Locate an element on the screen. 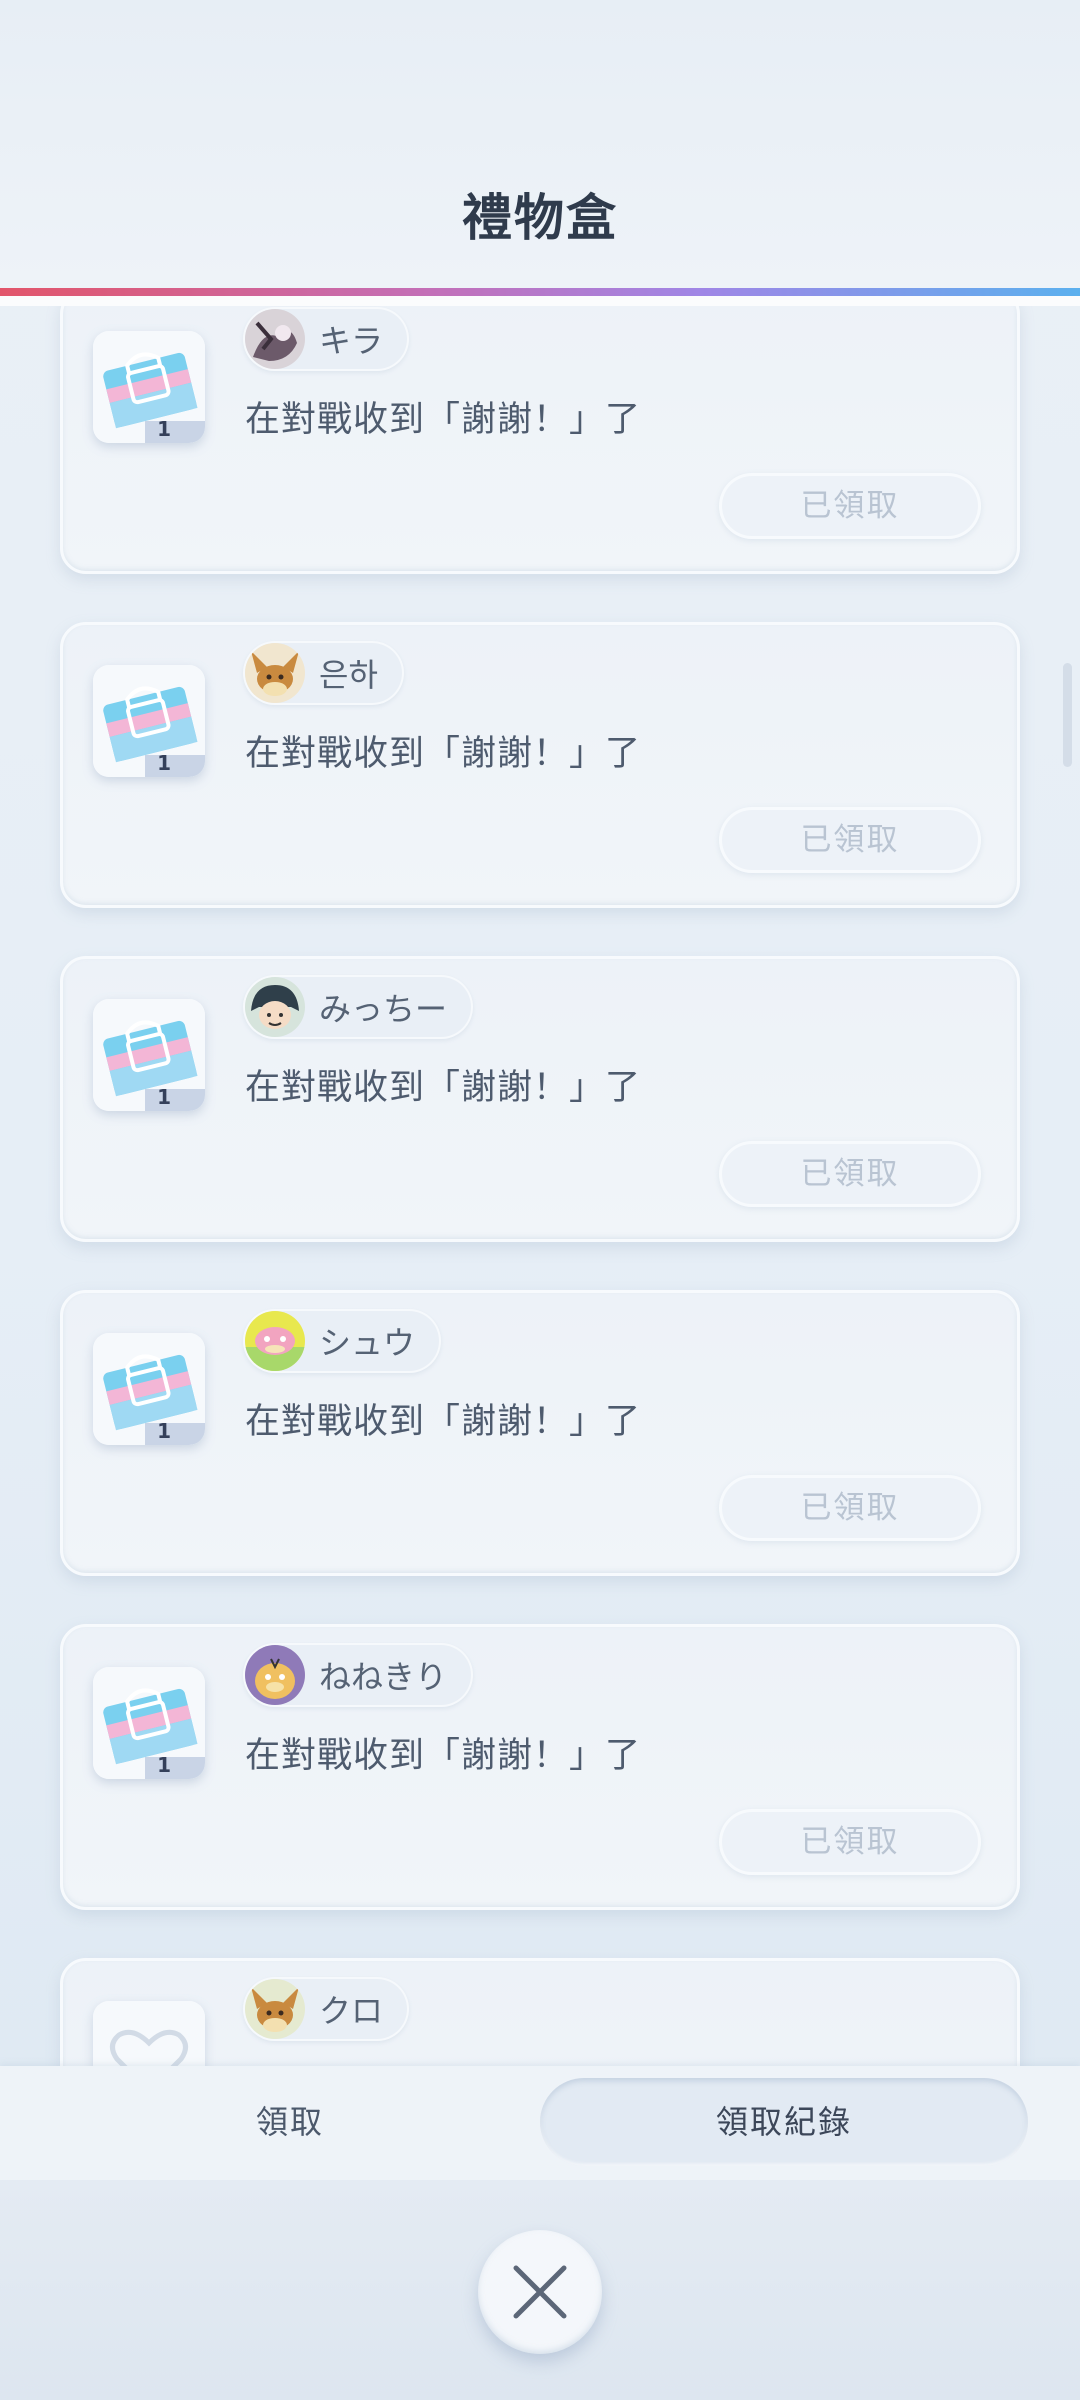 The height and width of the screenshot is (2400, 1080). header: 禮物盒 is located at coordinates (540, 144).